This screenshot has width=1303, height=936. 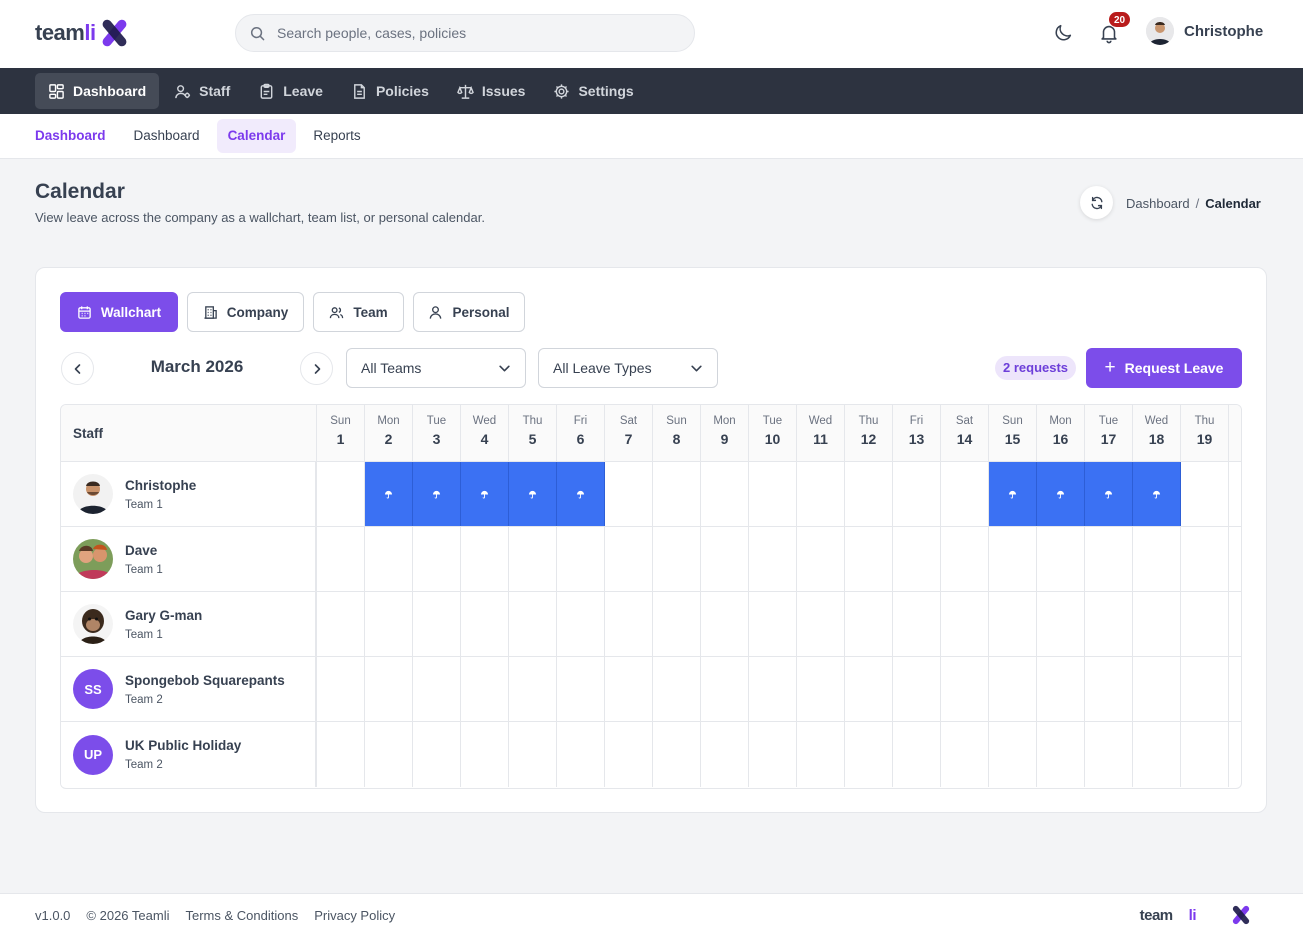 I want to click on nav-item-issues: Issues, so click(x=491, y=91).